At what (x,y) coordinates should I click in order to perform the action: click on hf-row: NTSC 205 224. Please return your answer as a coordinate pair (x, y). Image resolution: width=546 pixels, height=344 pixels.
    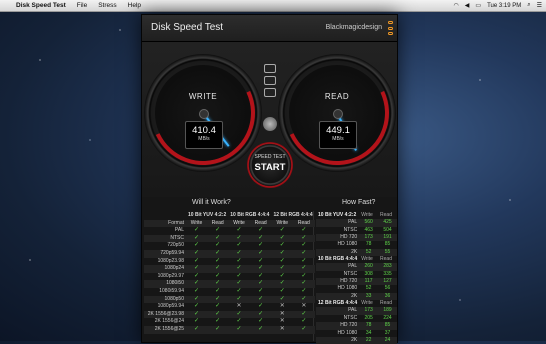
    Looking at the image, I should click on (356, 318).